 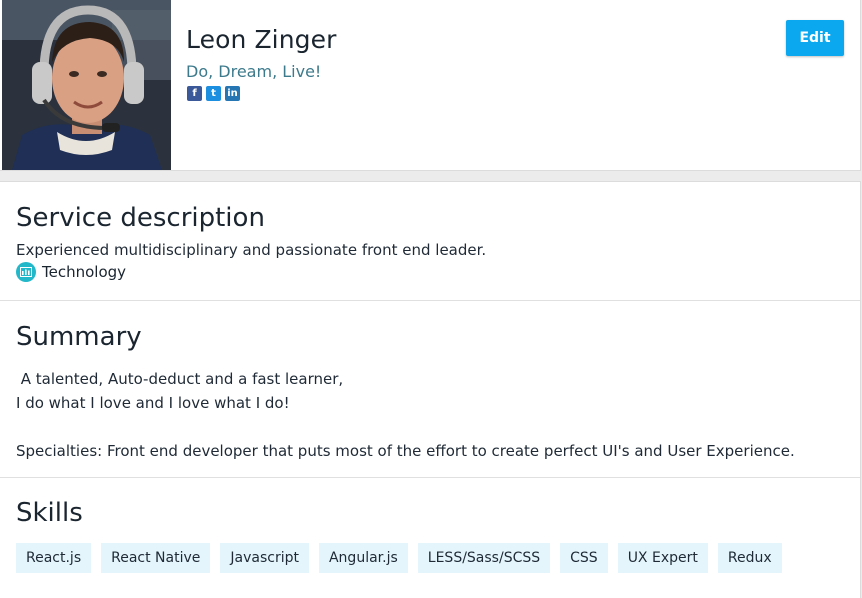 I want to click on skill-tag: Javascript, so click(x=264, y=558).